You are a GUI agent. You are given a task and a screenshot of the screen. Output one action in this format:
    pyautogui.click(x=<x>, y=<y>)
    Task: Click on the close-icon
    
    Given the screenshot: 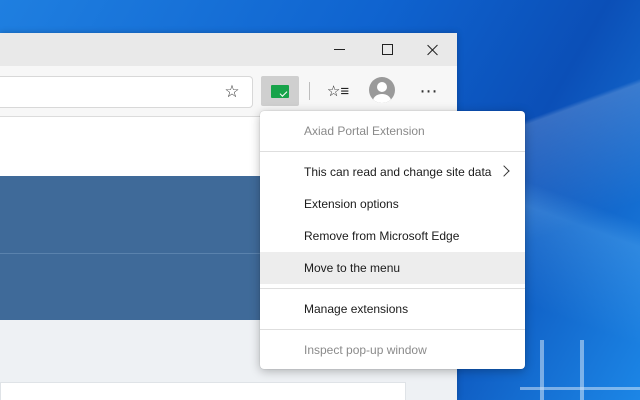 What is the action you would take?
    pyautogui.click(x=433, y=50)
    